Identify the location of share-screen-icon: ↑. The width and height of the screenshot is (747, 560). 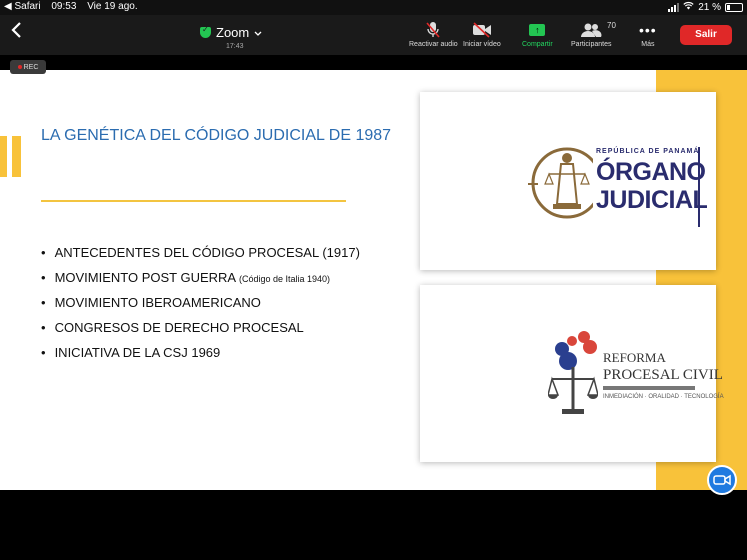
(537, 30).